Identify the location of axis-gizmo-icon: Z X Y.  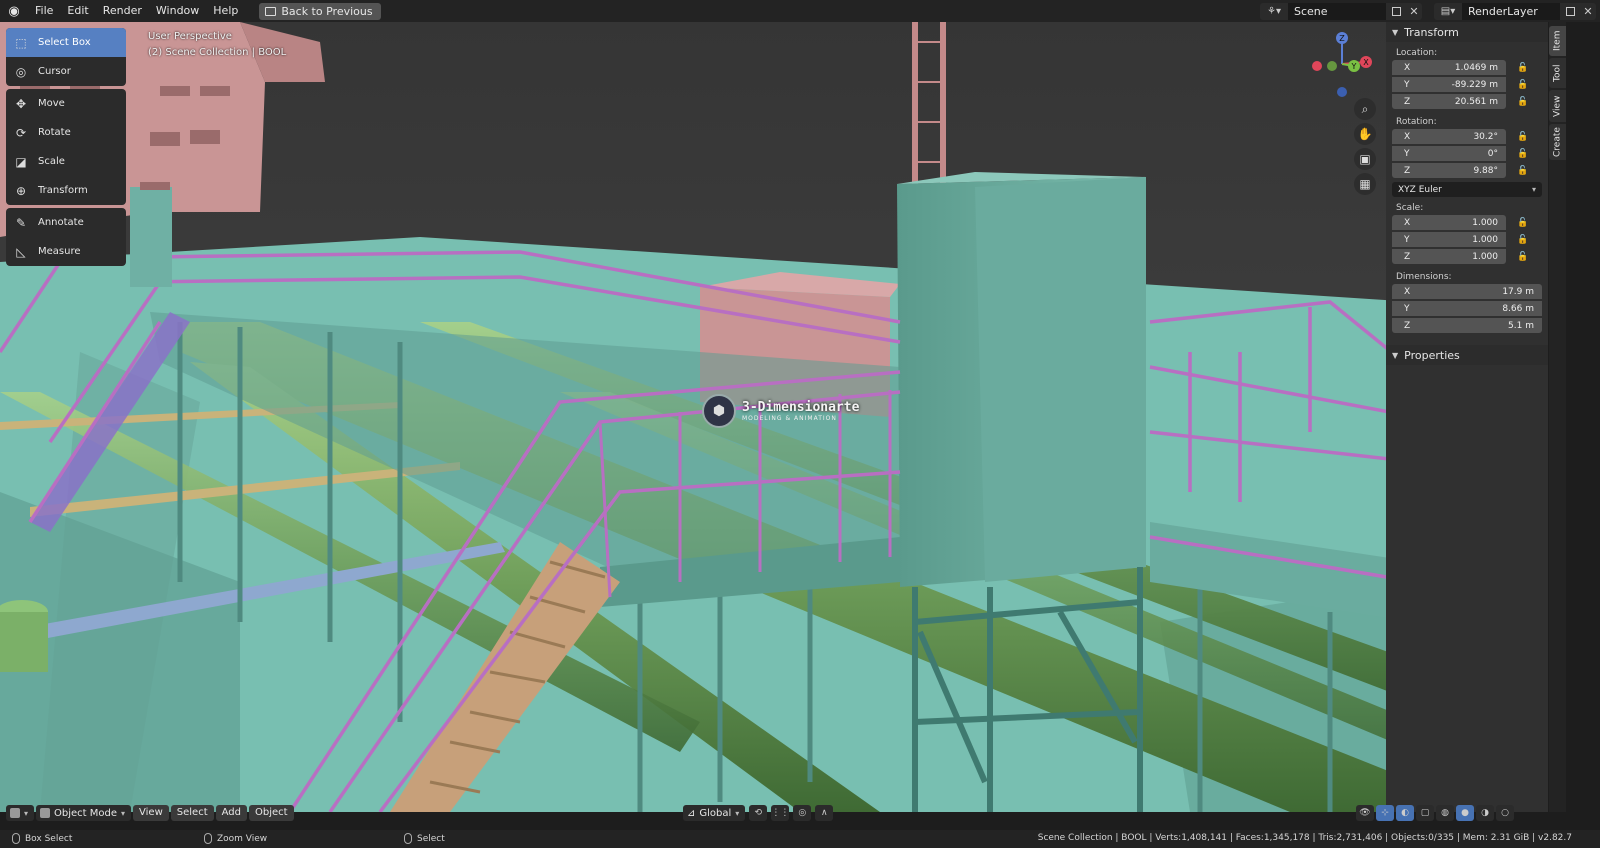
(1351, 68).